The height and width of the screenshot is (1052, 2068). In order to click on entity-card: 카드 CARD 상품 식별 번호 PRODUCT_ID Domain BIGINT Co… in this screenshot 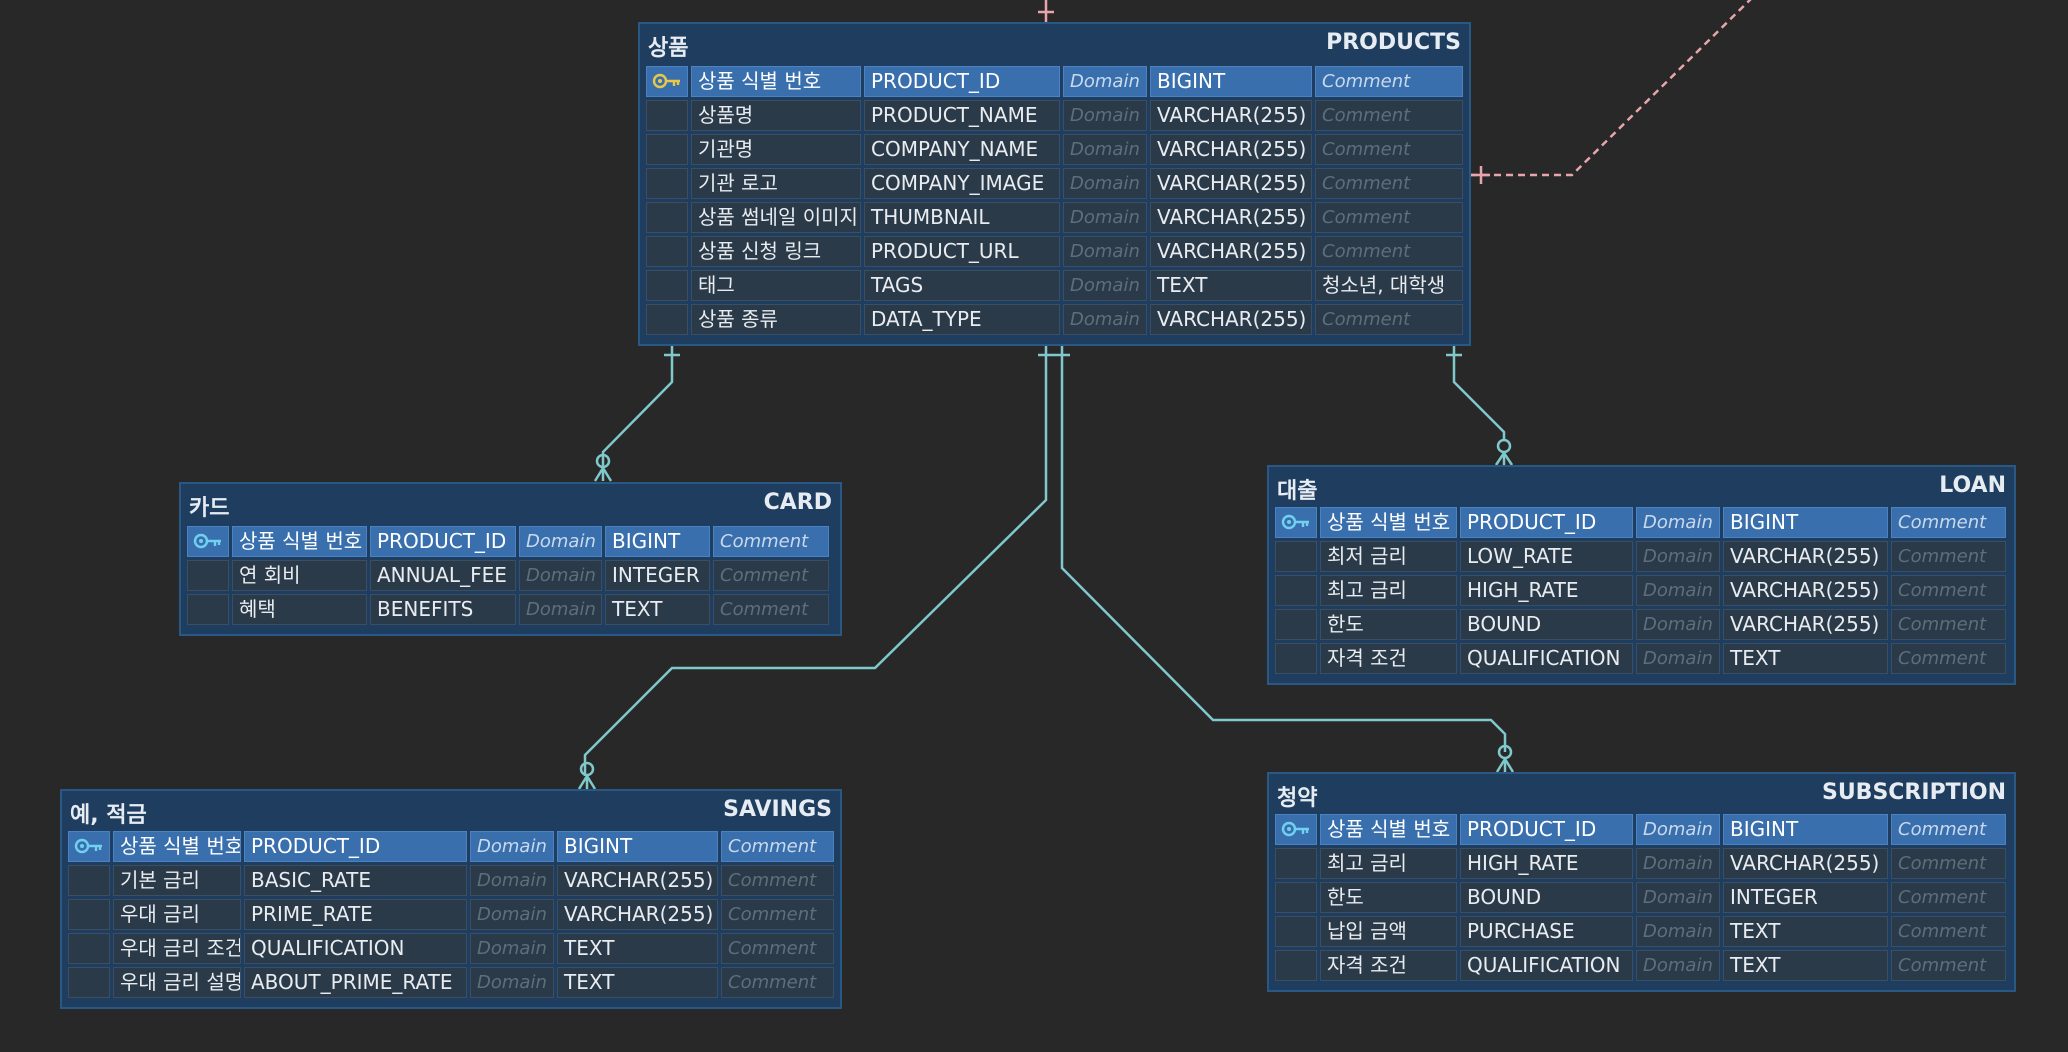, I will do `click(510, 559)`.